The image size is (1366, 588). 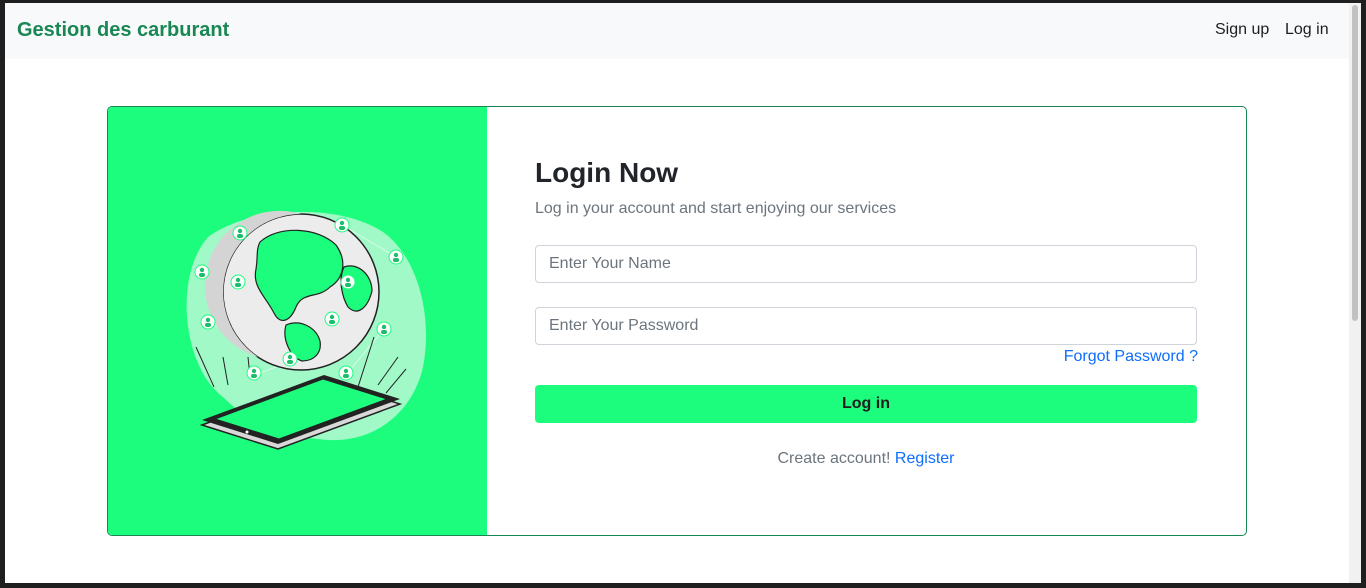 What do you see at coordinates (866, 404) in the screenshot?
I see `login-button: Log in` at bounding box center [866, 404].